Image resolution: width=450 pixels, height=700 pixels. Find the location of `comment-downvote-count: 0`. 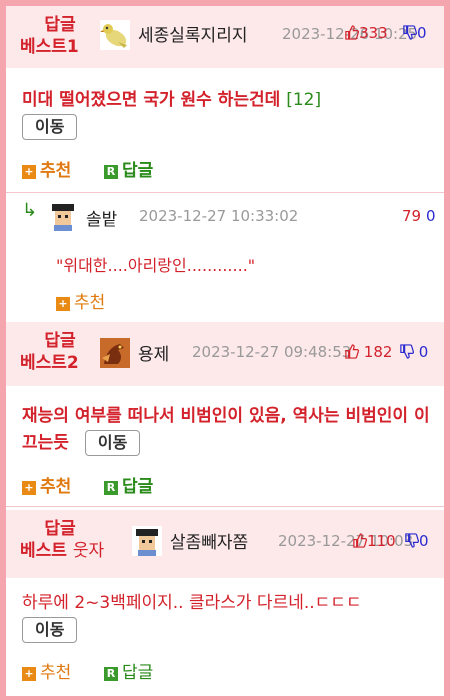

comment-downvote-count: 0 is located at coordinates (431, 216).